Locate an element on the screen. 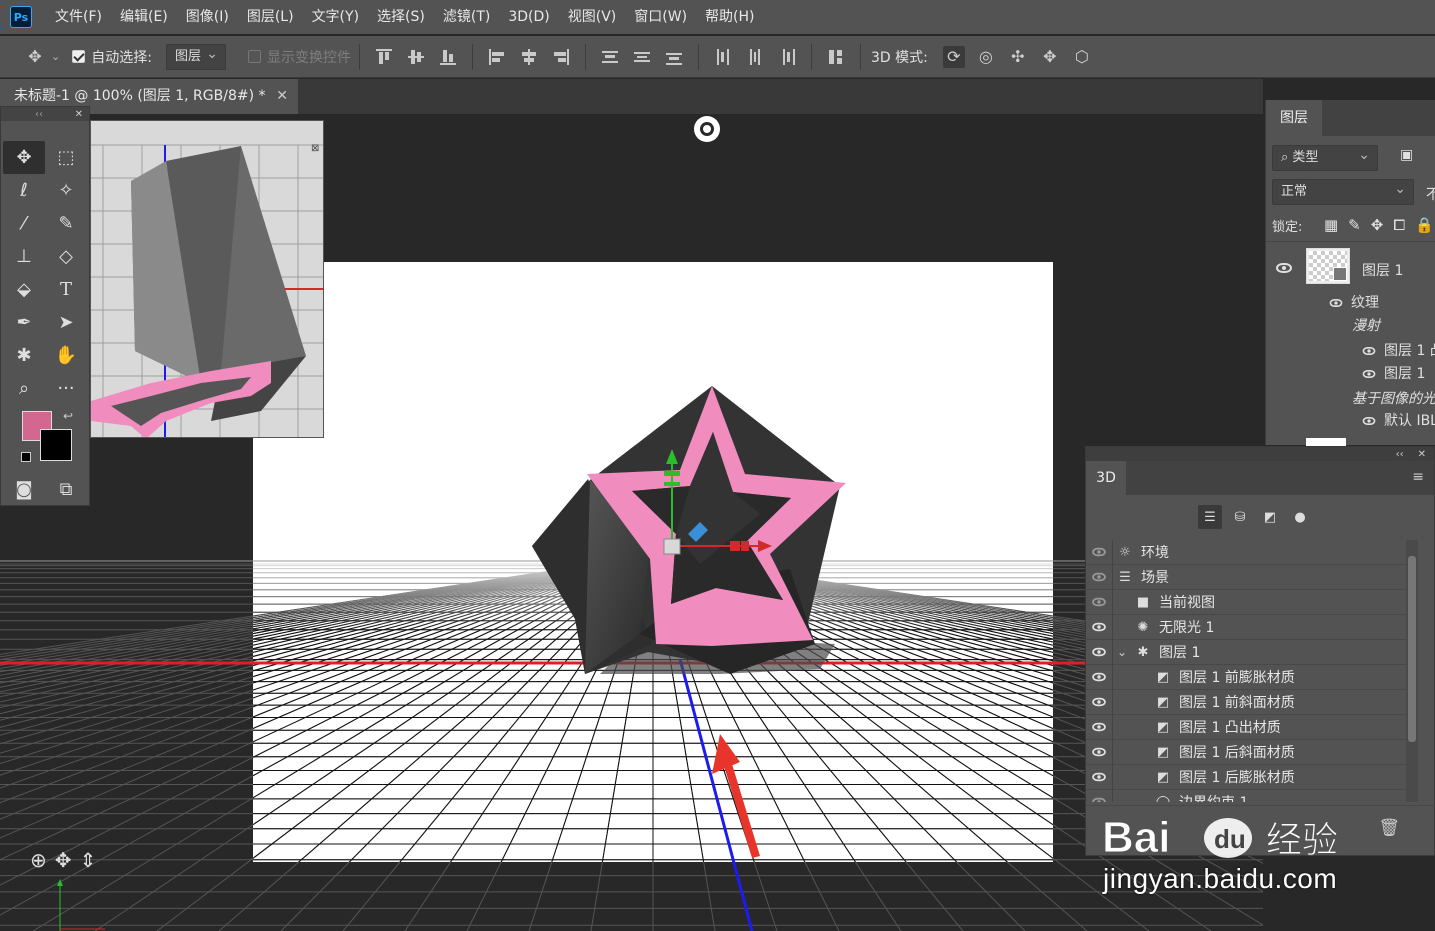 The width and height of the screenshot is (1435, 931). menu-3d: 3D(D) is located at coordinates (528, 17).